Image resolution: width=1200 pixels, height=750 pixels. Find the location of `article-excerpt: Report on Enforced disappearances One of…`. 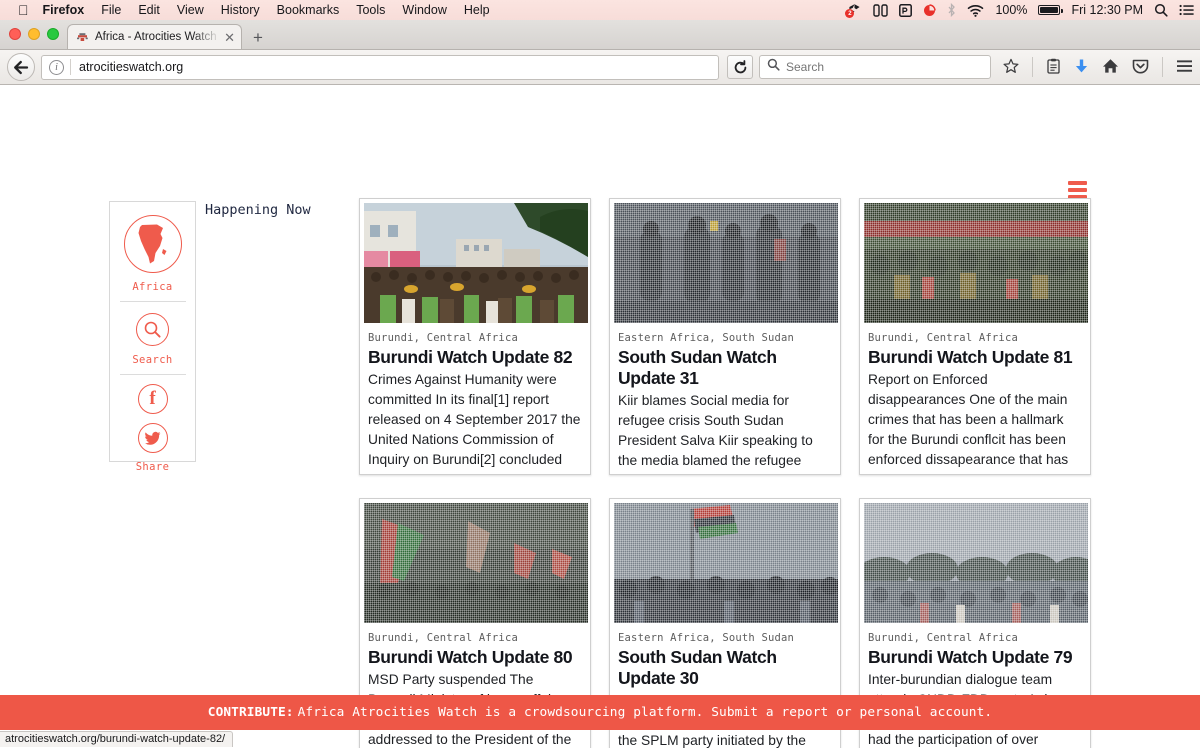

article-excerpt: Report on Enforced disappearances One of… is located at coordinates (968, 419).